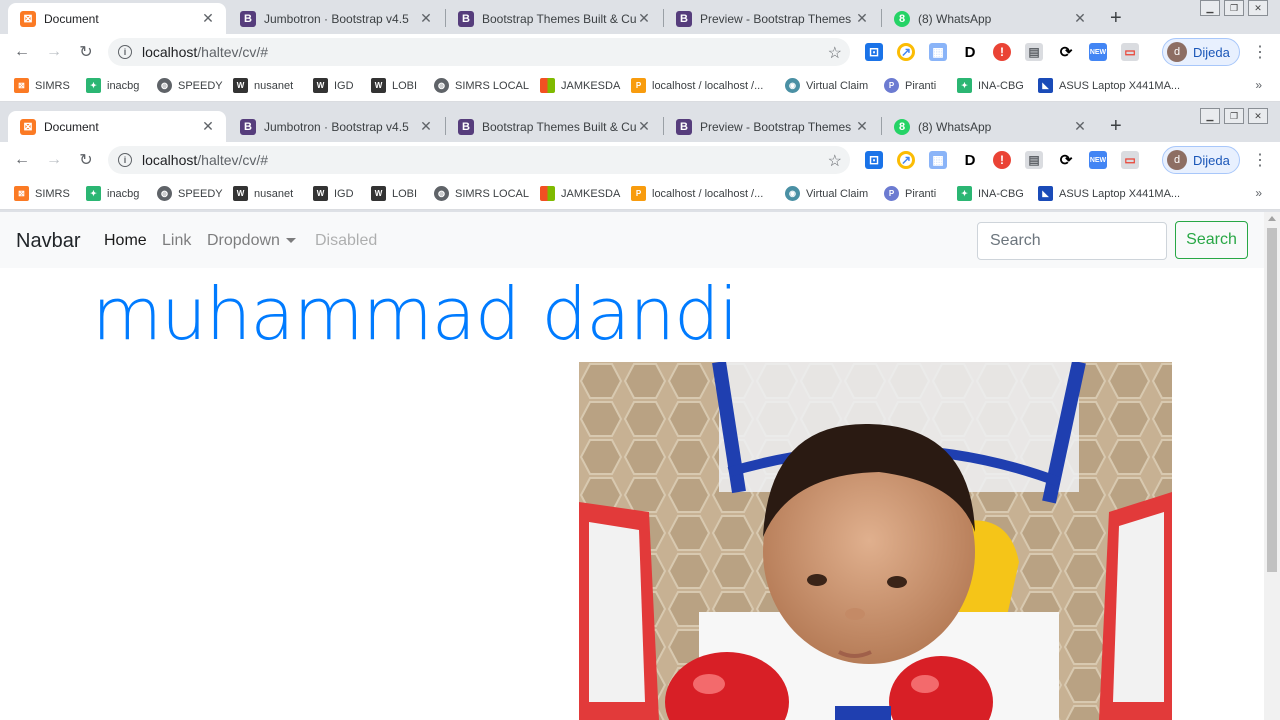  I want to click on globe-icon: ◍, so click(164, 193).